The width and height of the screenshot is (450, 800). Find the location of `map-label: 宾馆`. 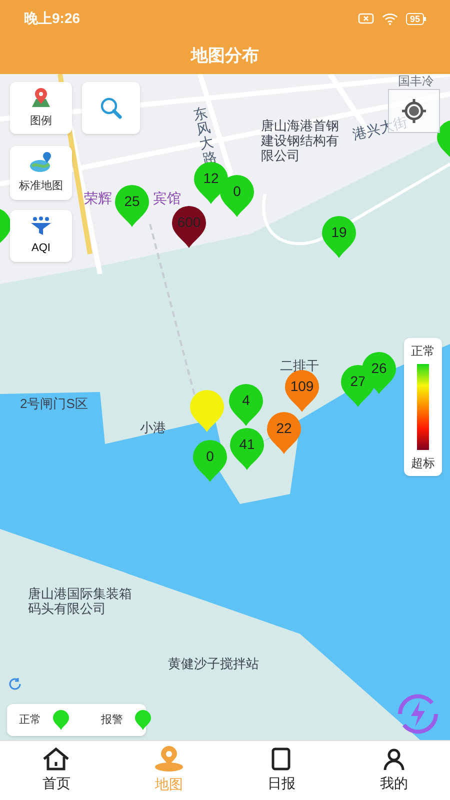

map-label: 宾馆 is located at coordinates (167, 198).